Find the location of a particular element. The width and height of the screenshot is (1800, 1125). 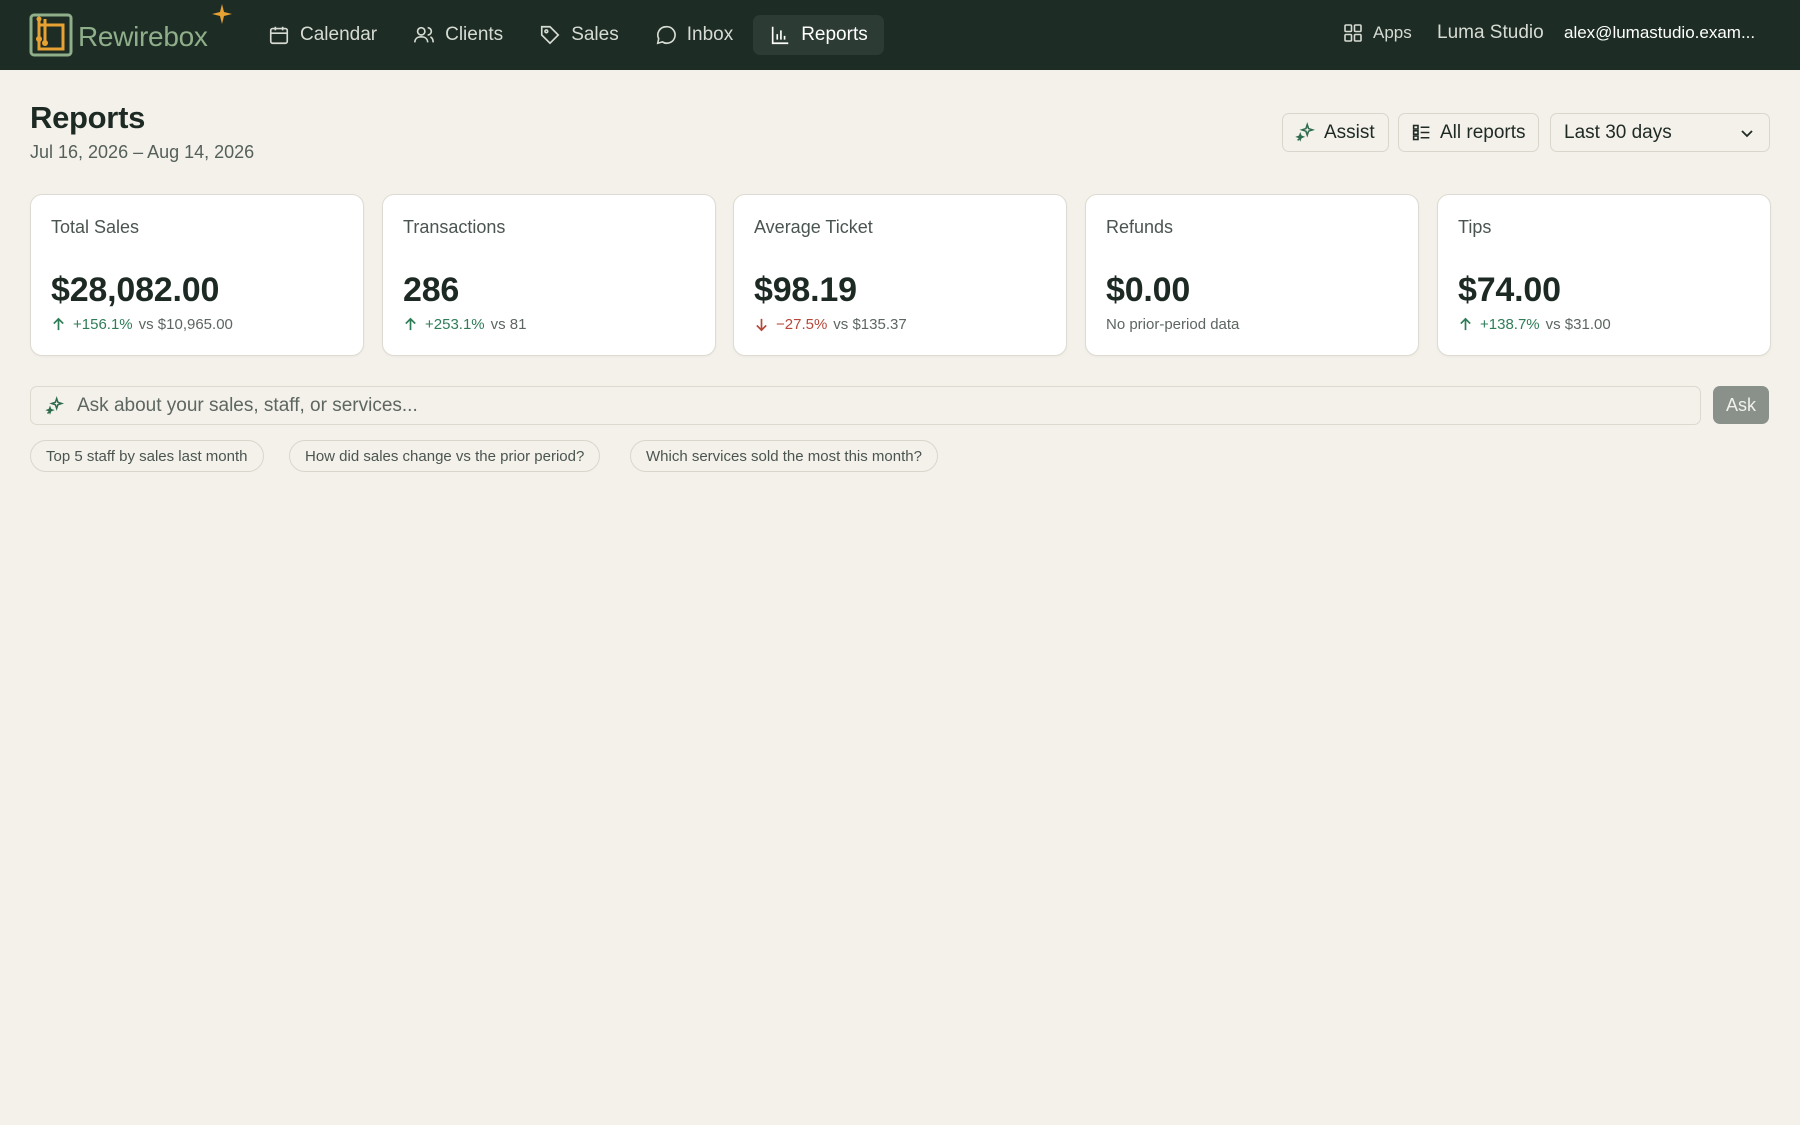

tag-icon is located at coordinates (550, 35).